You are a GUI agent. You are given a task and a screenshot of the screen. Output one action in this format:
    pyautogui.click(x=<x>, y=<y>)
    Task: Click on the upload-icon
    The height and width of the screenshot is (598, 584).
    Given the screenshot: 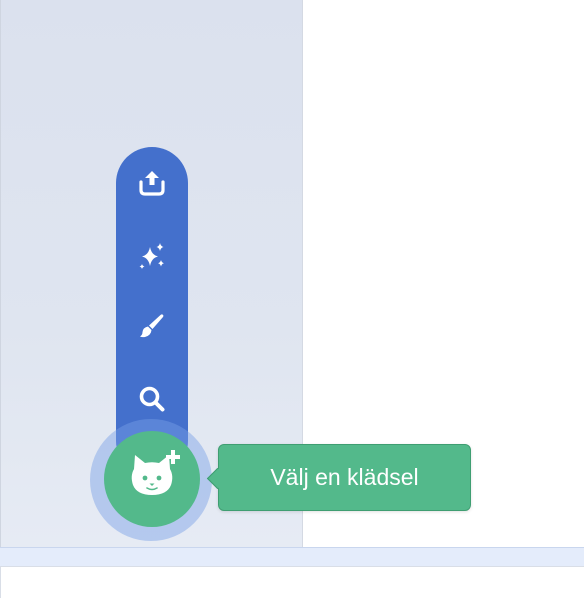 What is the action you would take?
    pyautogui.click(x=152, y=183)
    